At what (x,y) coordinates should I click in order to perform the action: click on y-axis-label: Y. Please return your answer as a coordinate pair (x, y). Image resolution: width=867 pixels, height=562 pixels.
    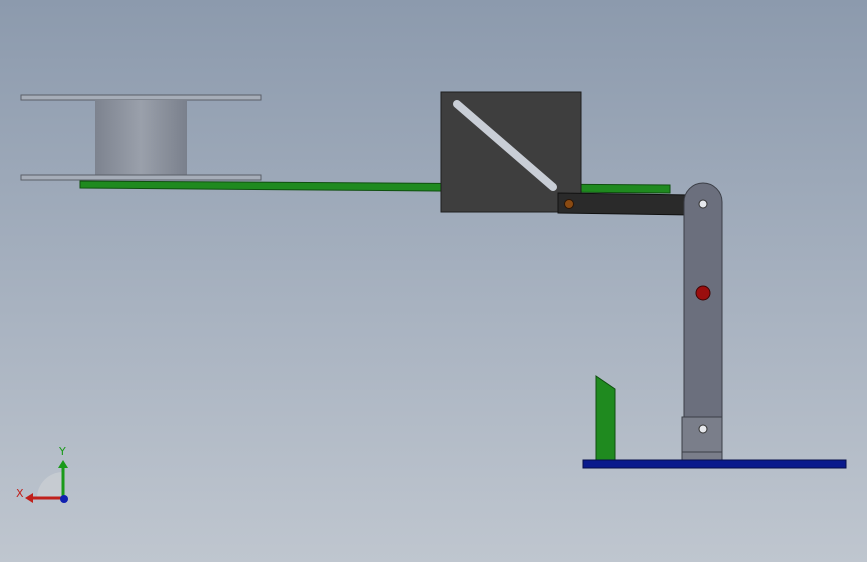
    Looking at the image, I should click on (62, 451).